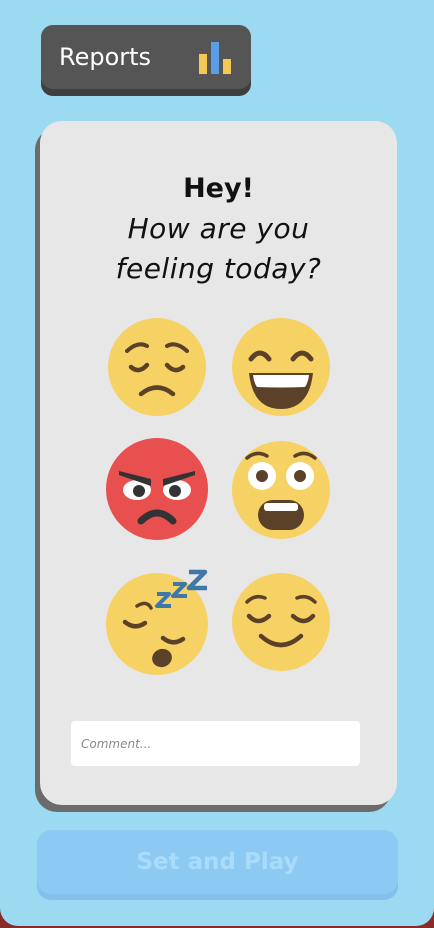  What do you see at coordinates (215, 58) in the screenshot?
I see `bar-chart-icon` at bounding box center [215, 58].